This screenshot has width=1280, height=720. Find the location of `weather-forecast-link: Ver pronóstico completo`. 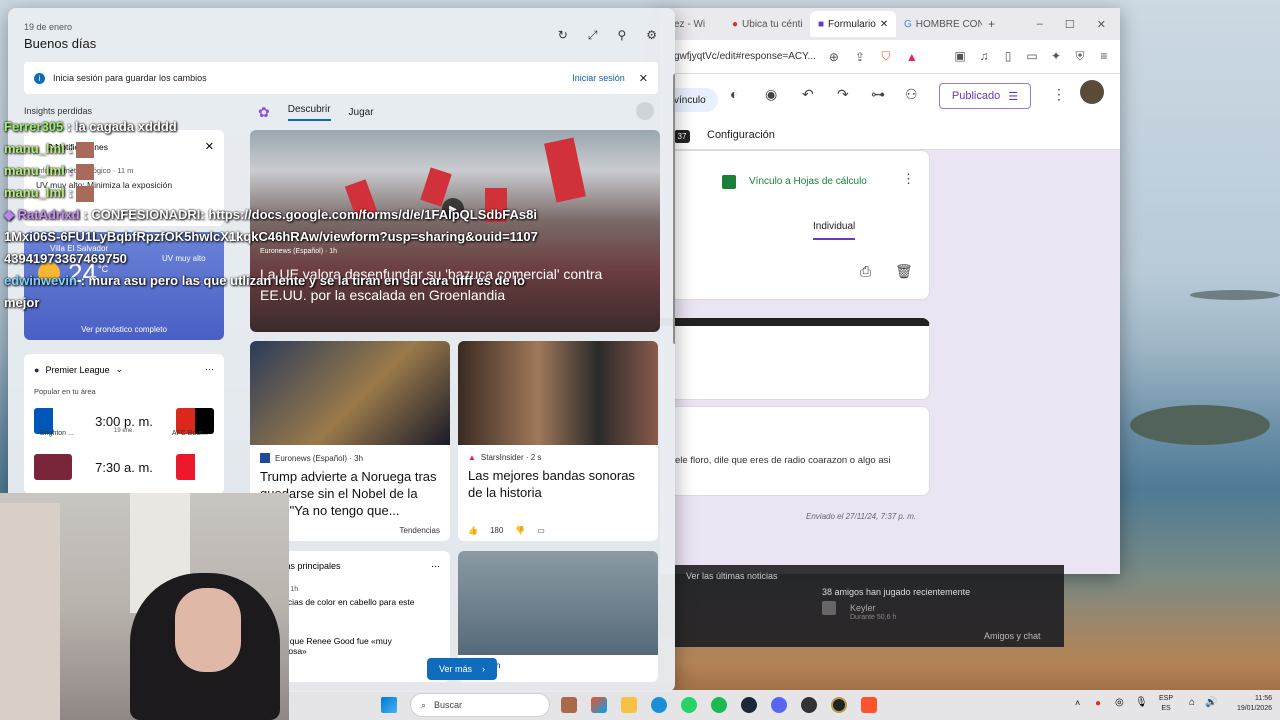

weather-forecast-link: Ver pronóstico completo is located at coordinates (124, 329).